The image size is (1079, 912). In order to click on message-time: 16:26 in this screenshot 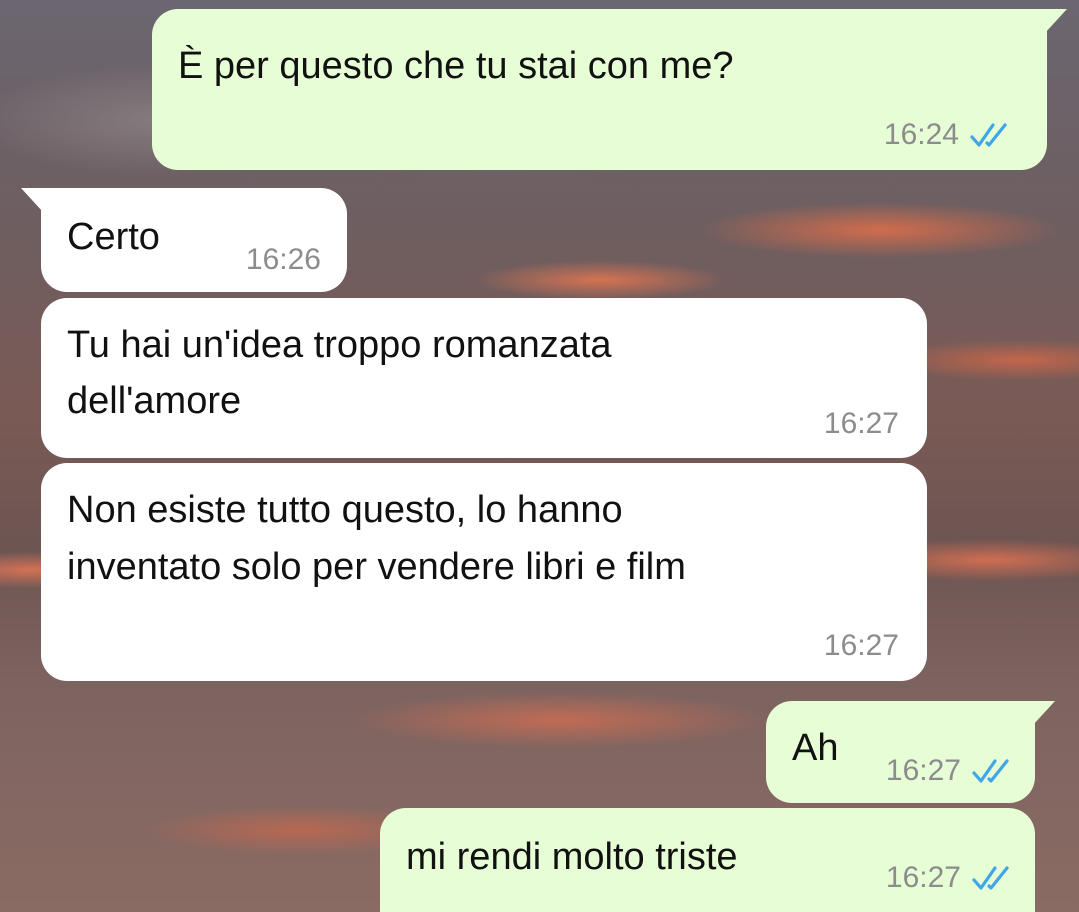, I will do `click(283, 259)`.